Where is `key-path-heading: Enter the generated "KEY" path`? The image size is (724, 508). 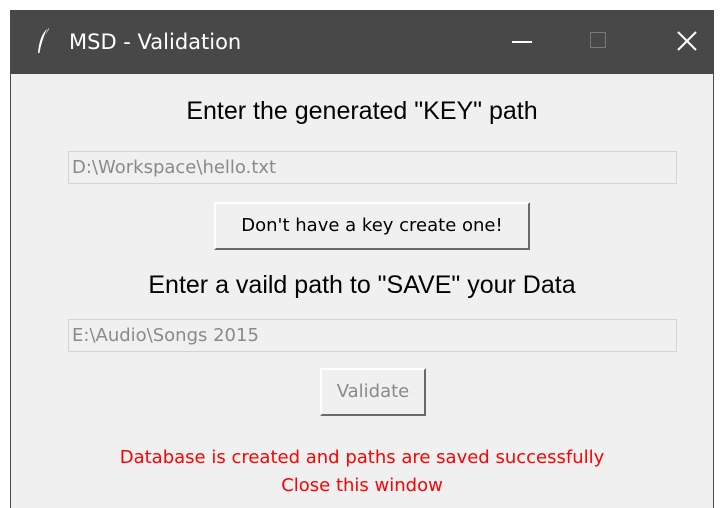
key-path-heading: Enter the generated "KEY" path is located at coordinates (362, 111).